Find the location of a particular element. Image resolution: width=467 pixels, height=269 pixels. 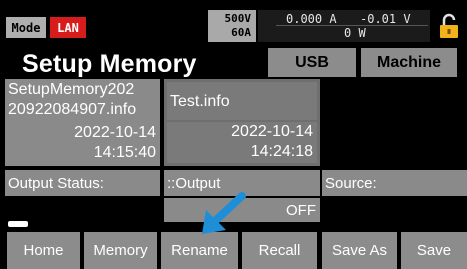

memory-button: Memory is located at coordinates (120, 250).